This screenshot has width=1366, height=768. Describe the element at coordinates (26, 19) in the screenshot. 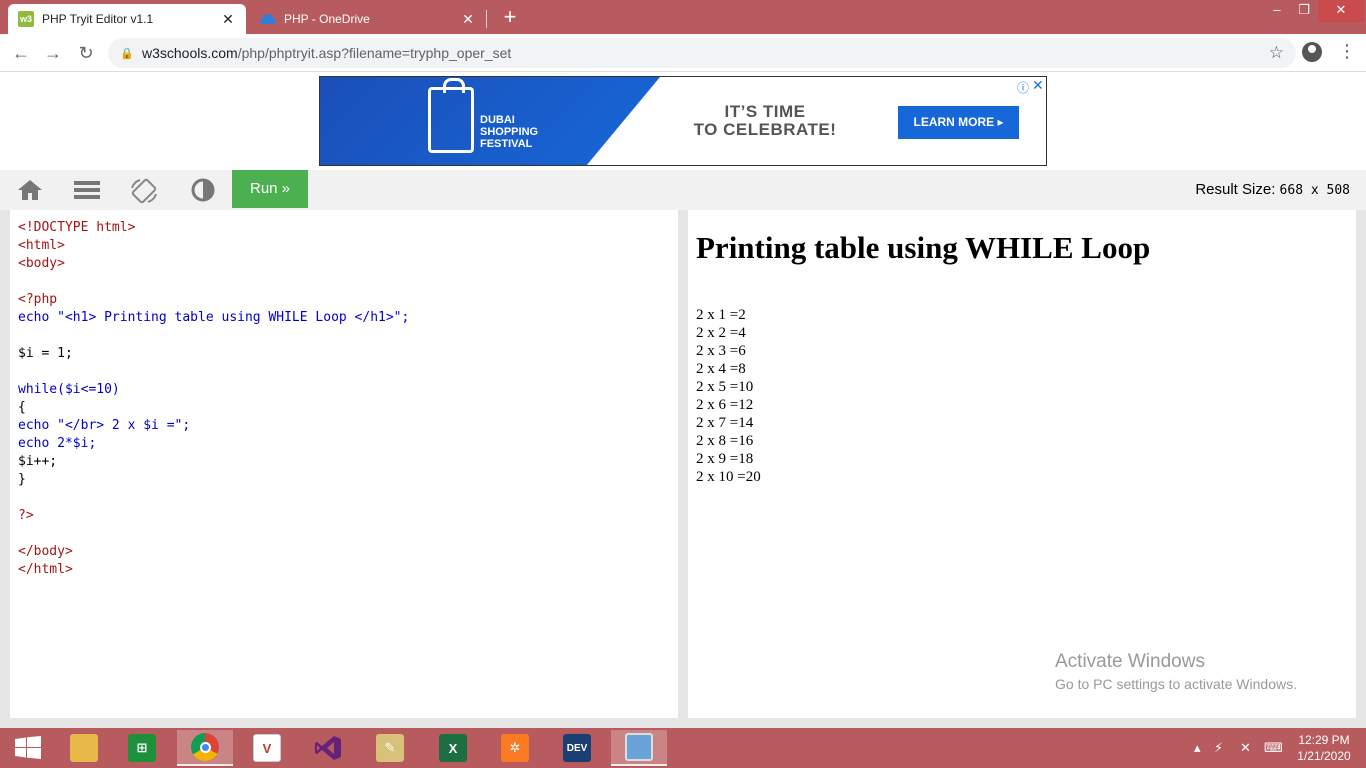

I see `w3schools-favicon-icon: w3` at that location.